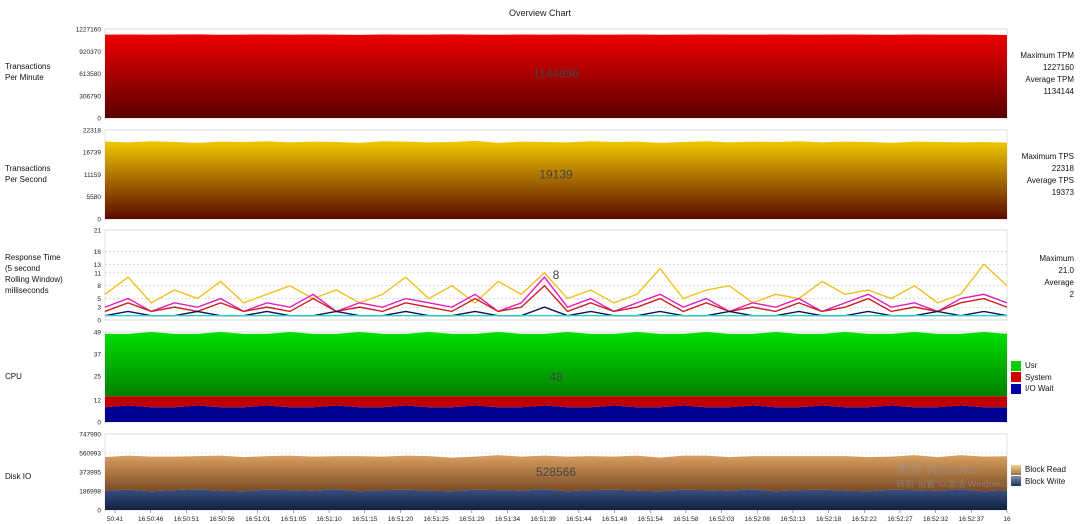 The width and height of the screenshot is (1080, 524). Describe the element at coordinates (90, 74) in the screenshot. I see `y-tick-label: 613580` at that location.